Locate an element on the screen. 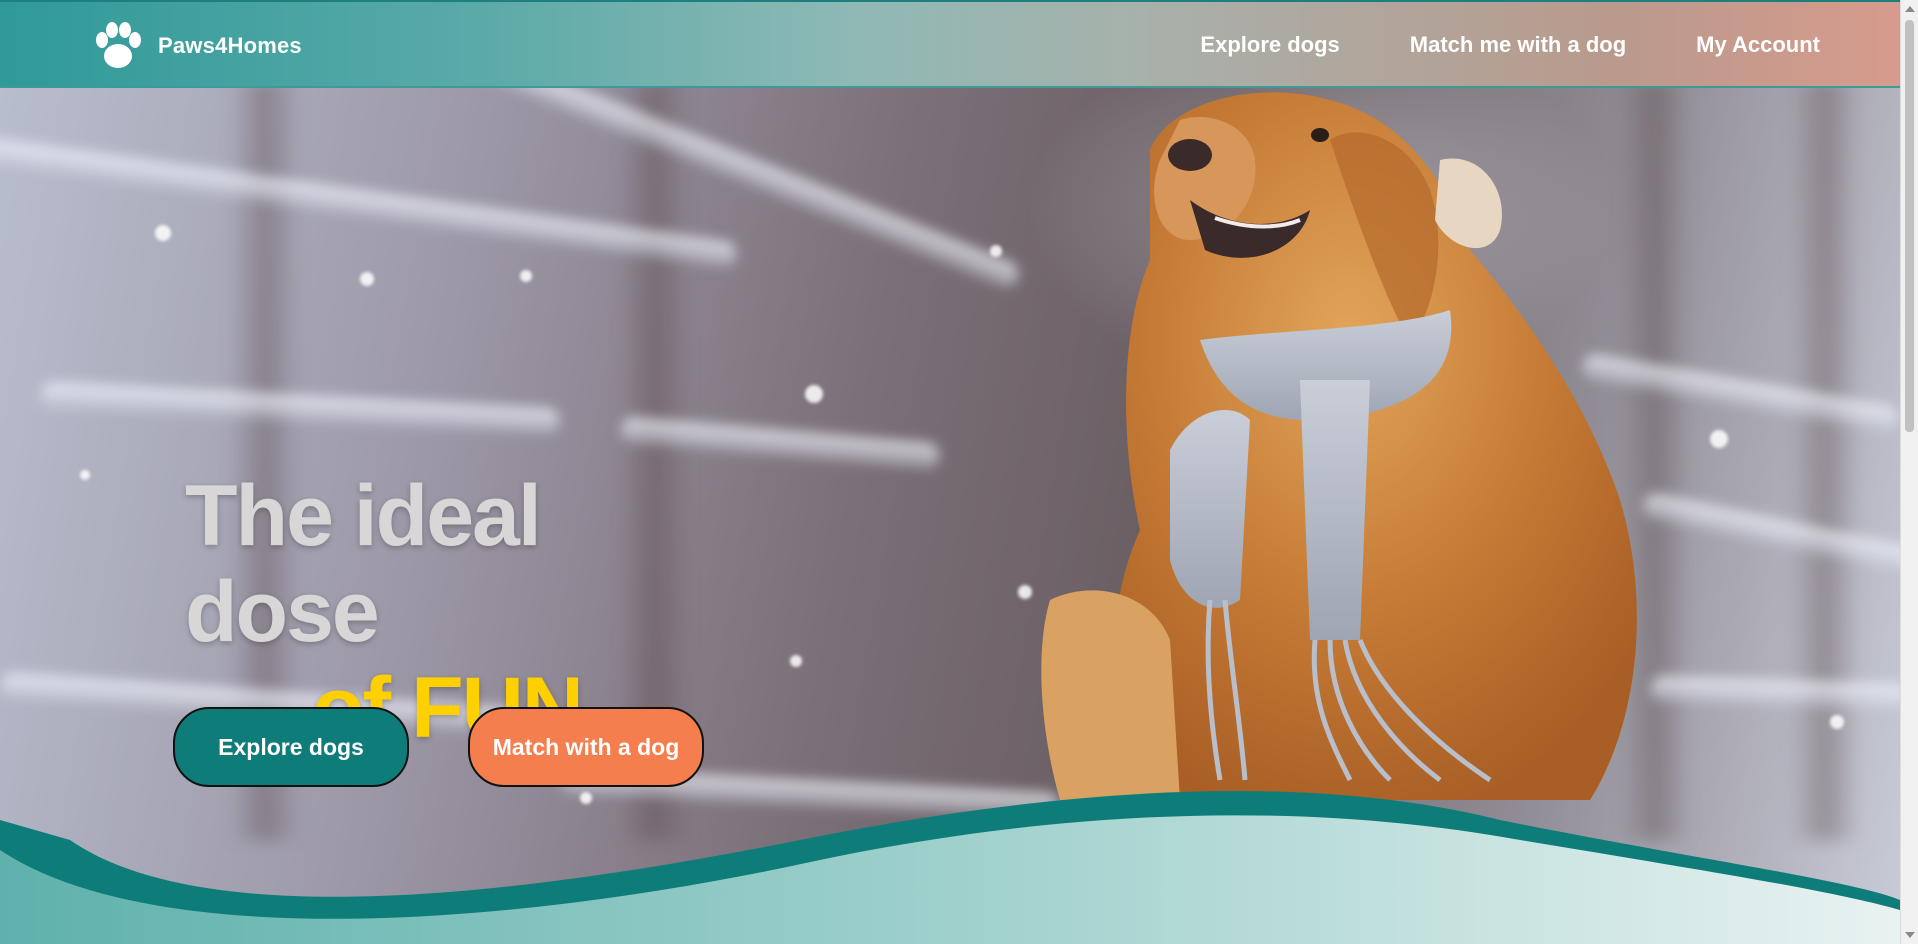  brand-link: Paws4Homes is located at coordinates (195, 46).